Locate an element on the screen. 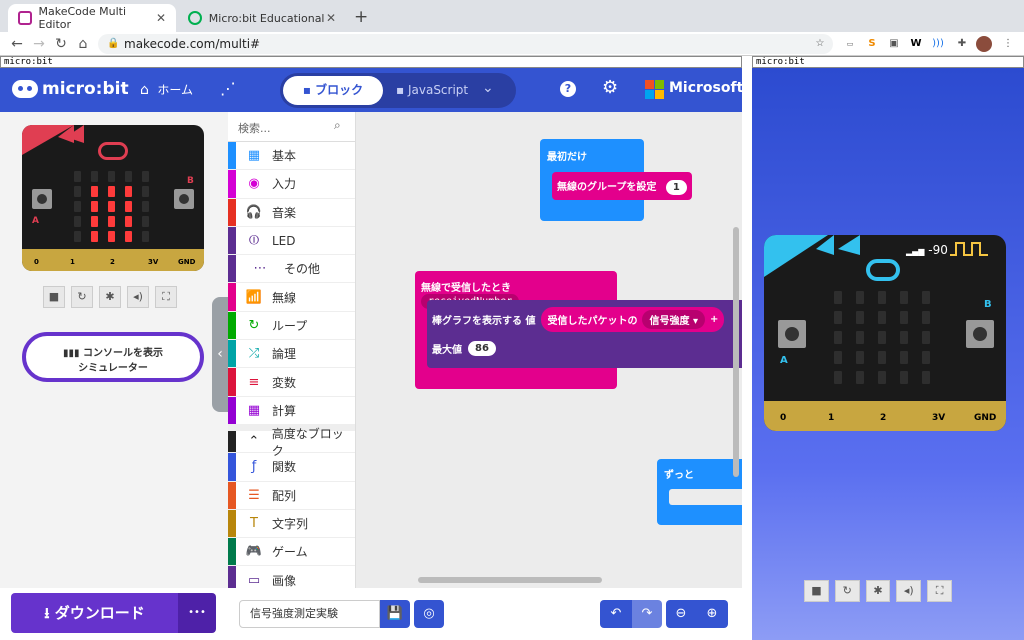  packet-label: 受信したパケットの is located at coordinates (592, 321).